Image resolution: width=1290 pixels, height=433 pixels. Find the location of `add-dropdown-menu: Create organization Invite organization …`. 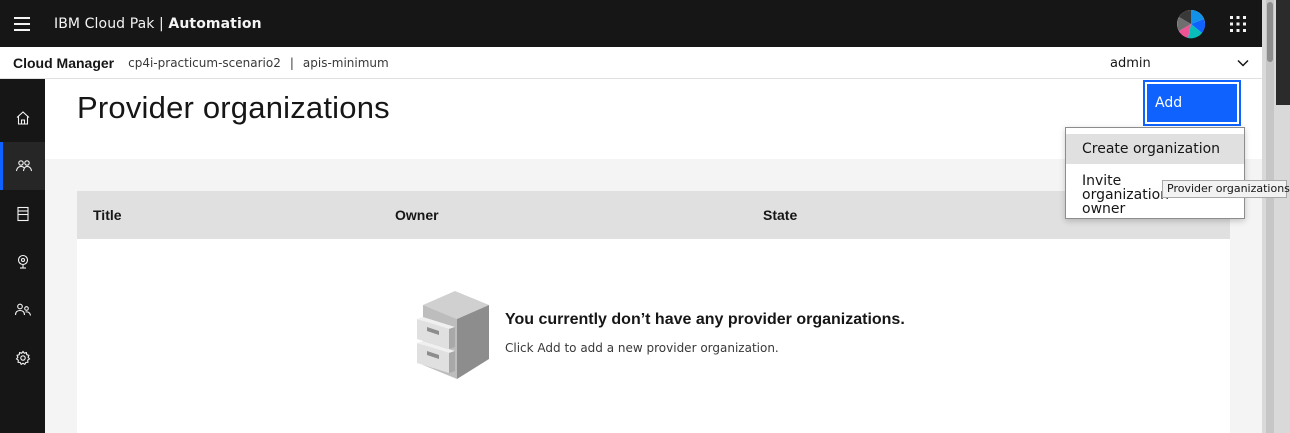

add-dropdown-menu: Create organization Invite organization … is located at coordinates (1155, 173).